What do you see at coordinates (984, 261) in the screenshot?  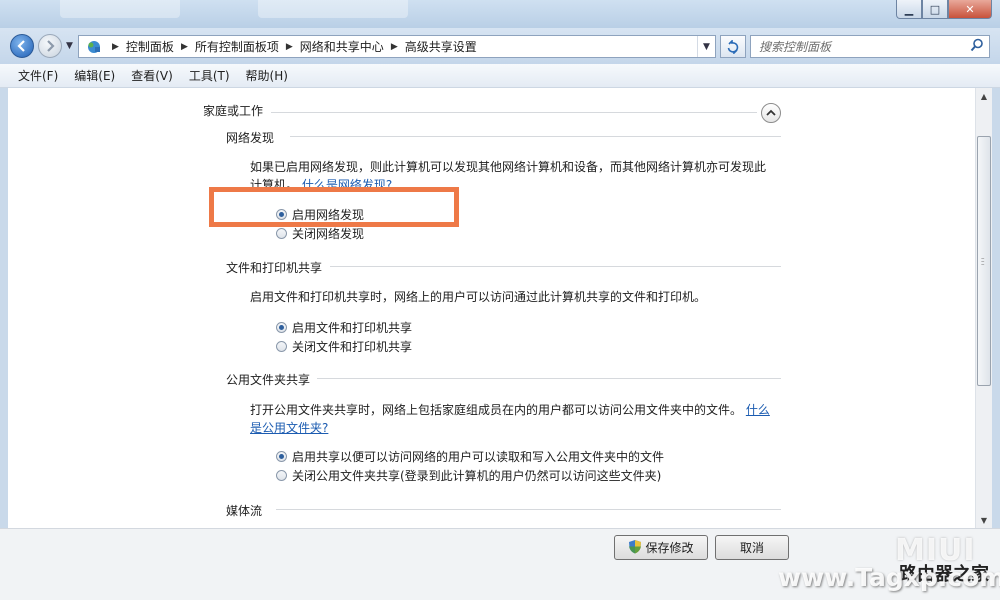 I see `scrollbar-thumb: – – –` at bounding box center [984, 261].